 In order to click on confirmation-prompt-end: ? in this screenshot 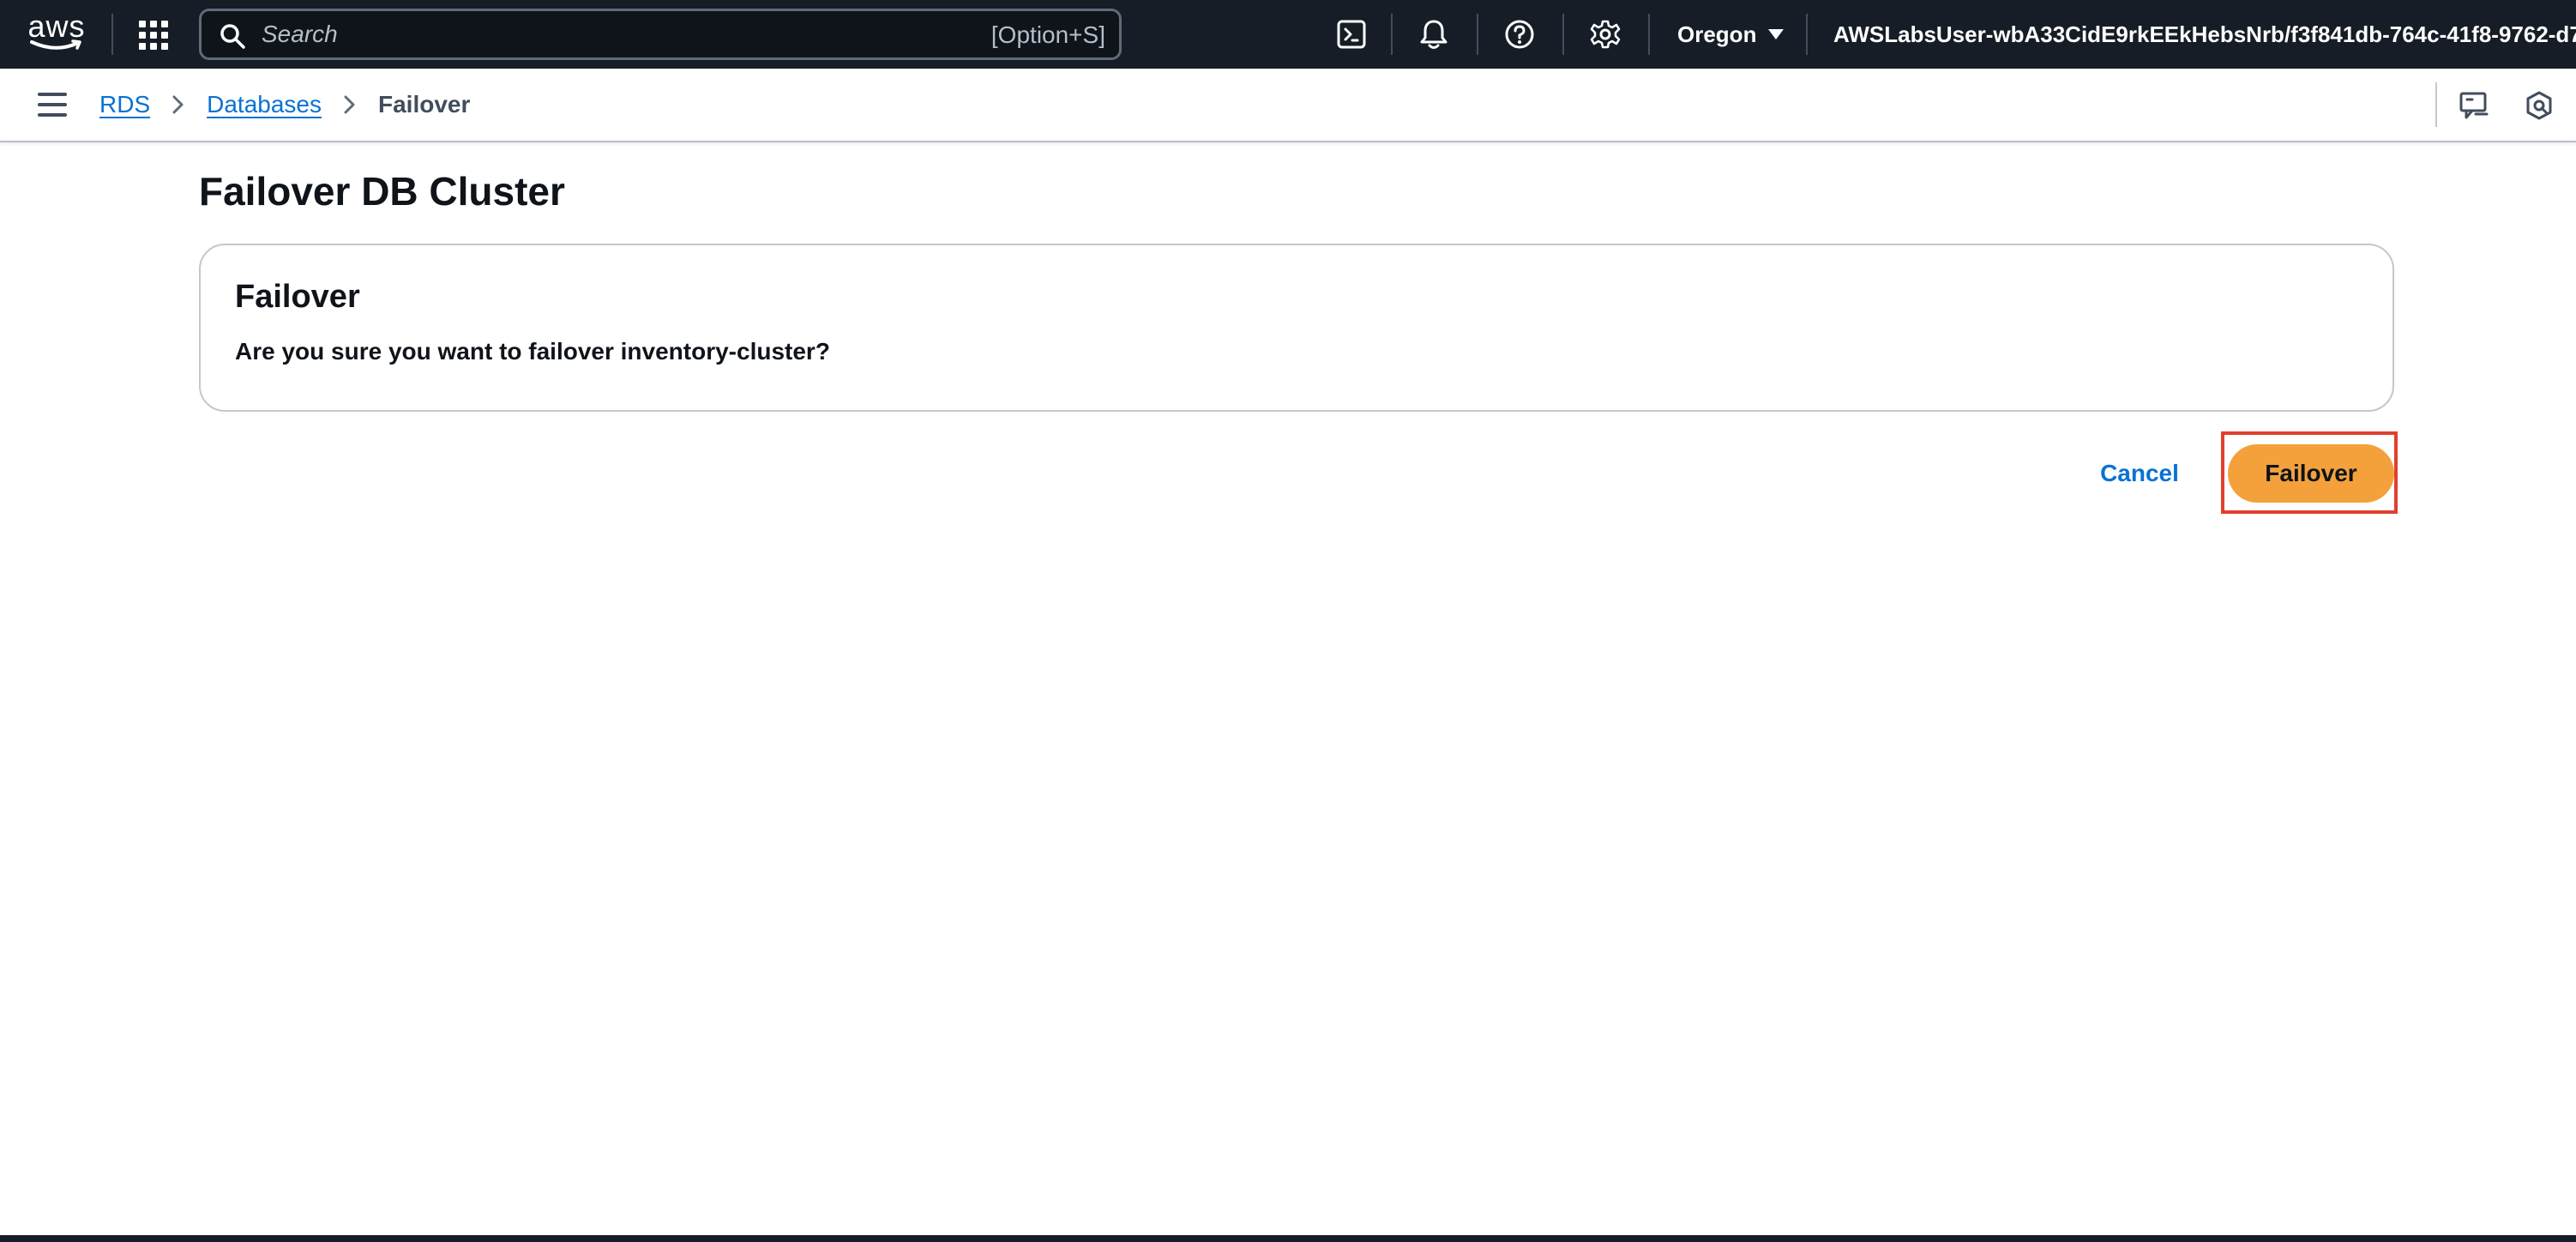, I will do `click(822, 351)`.